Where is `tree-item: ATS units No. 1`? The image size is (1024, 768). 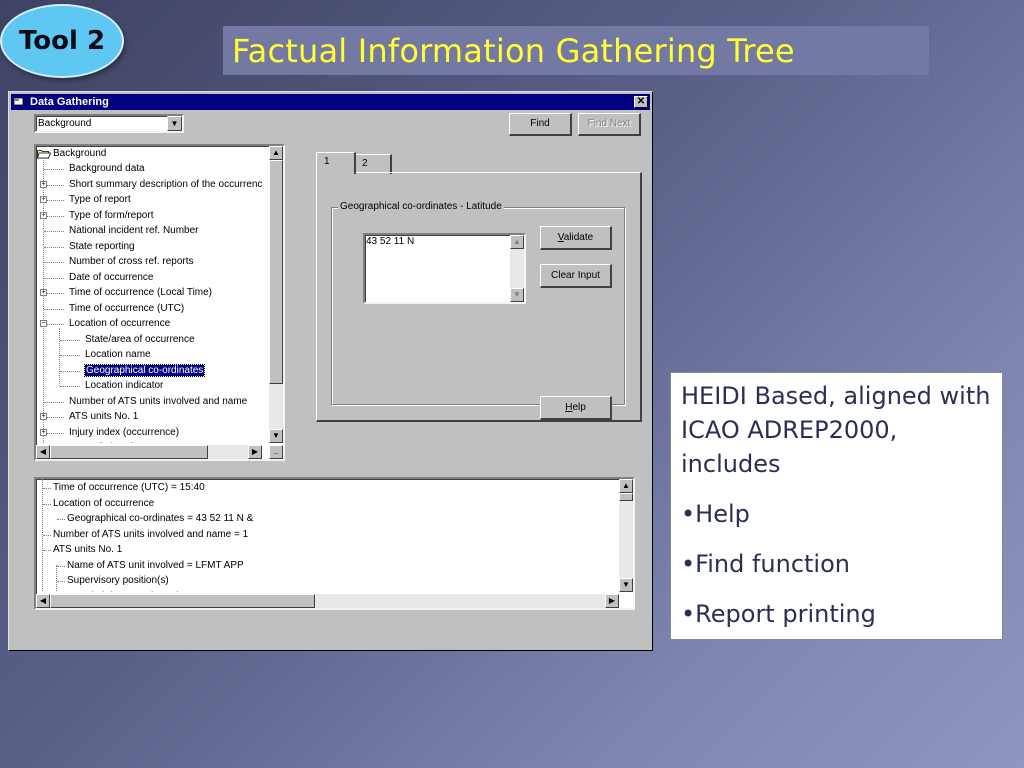
tree-item: ATS units No. 1 is located at coordinates (103, 416).